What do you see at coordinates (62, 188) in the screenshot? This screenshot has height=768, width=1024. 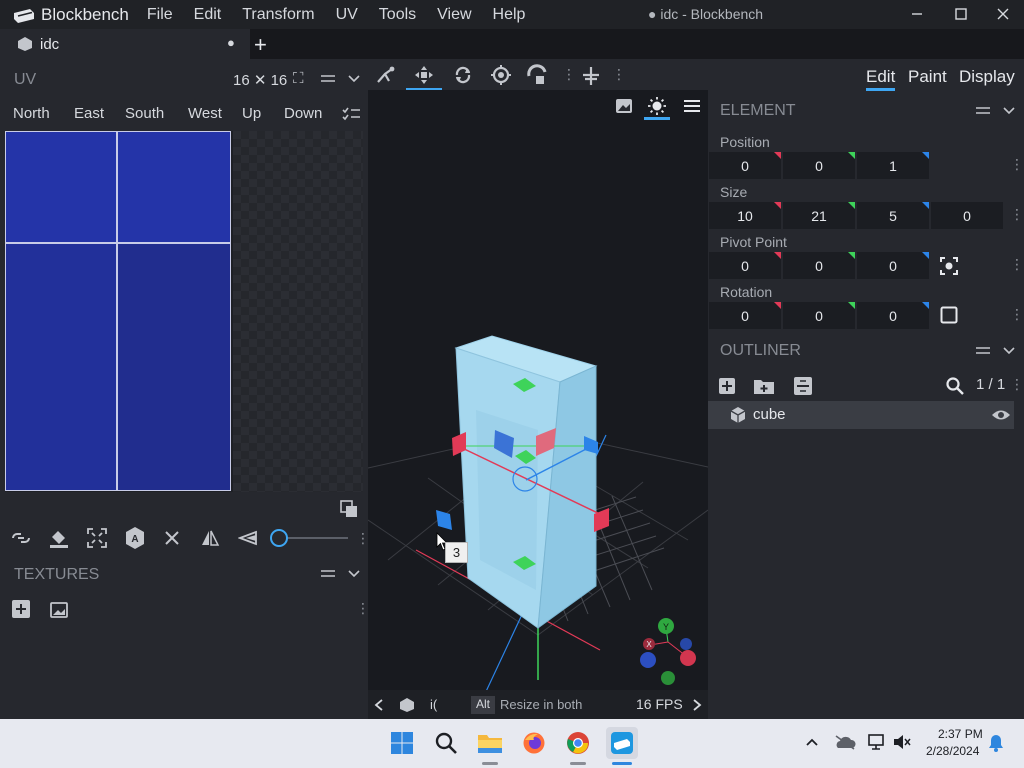 I see `uv-face-north` at bounding box center [62, 188].